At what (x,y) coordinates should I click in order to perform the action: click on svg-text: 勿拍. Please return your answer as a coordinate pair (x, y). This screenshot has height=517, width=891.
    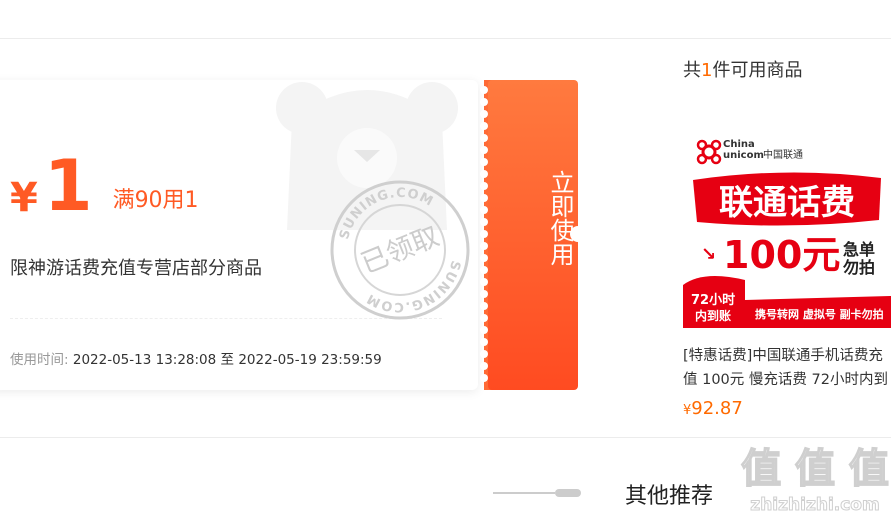
    Looking at the image, I should click on (858, 267).